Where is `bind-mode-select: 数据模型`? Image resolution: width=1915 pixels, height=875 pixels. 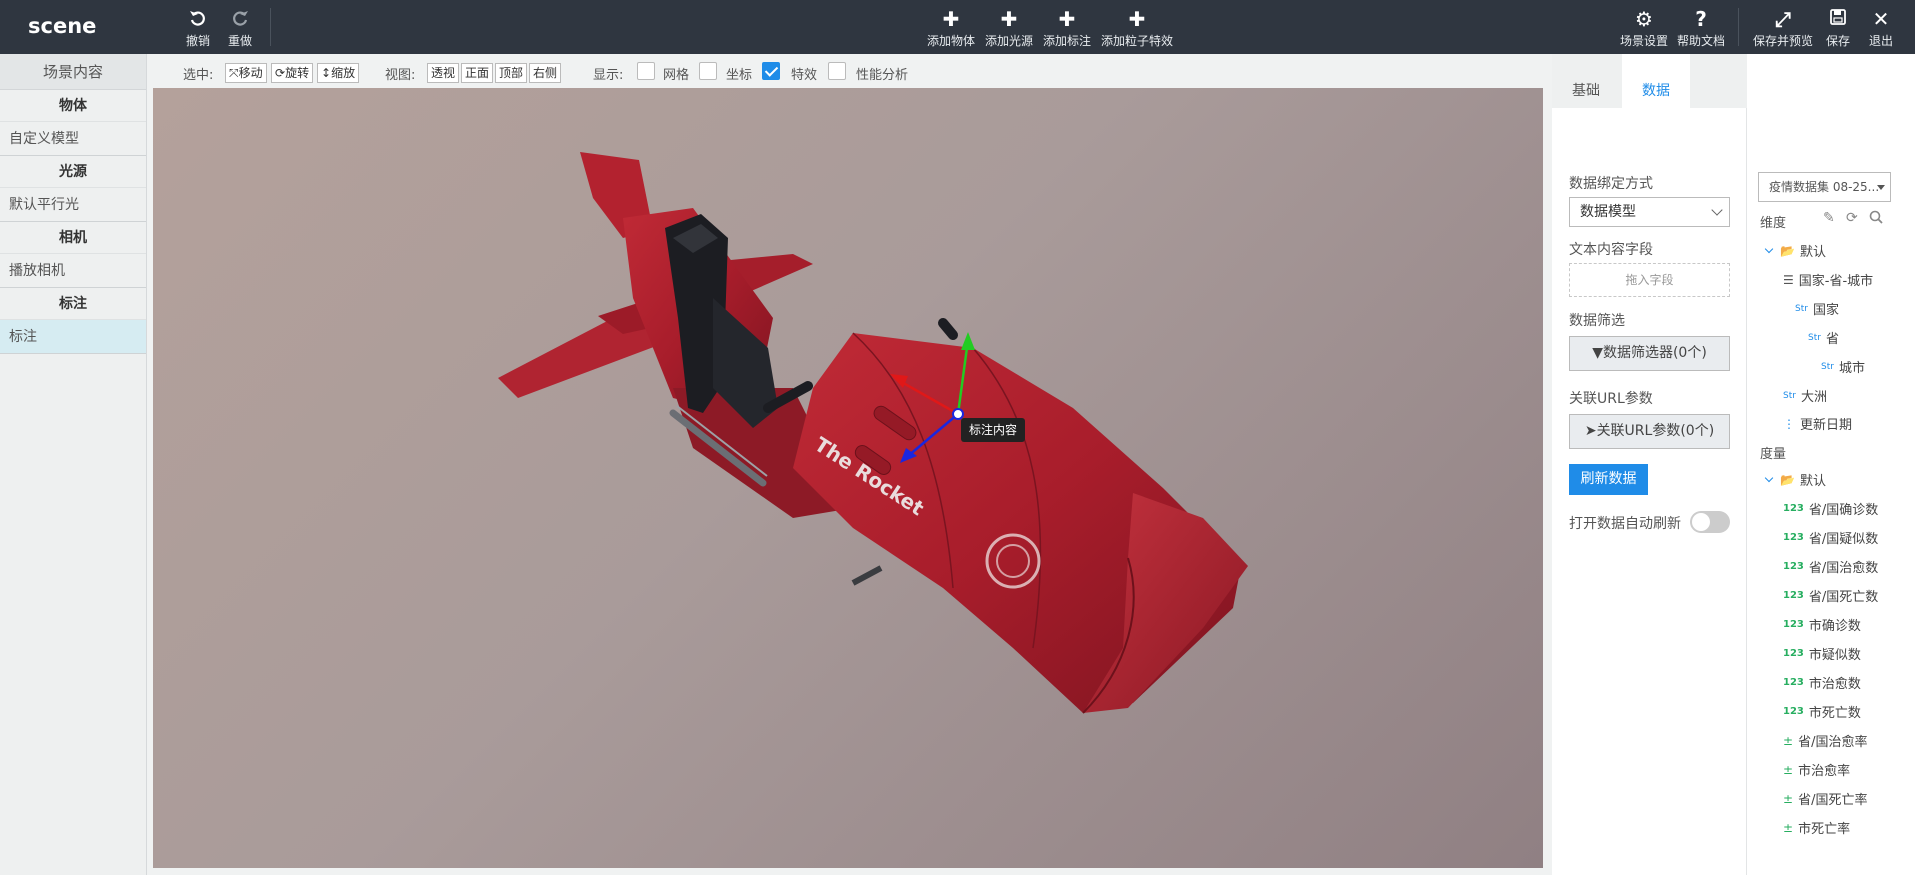 bind-mode-select: 数据模型 is located at coordinates (1649, 212).